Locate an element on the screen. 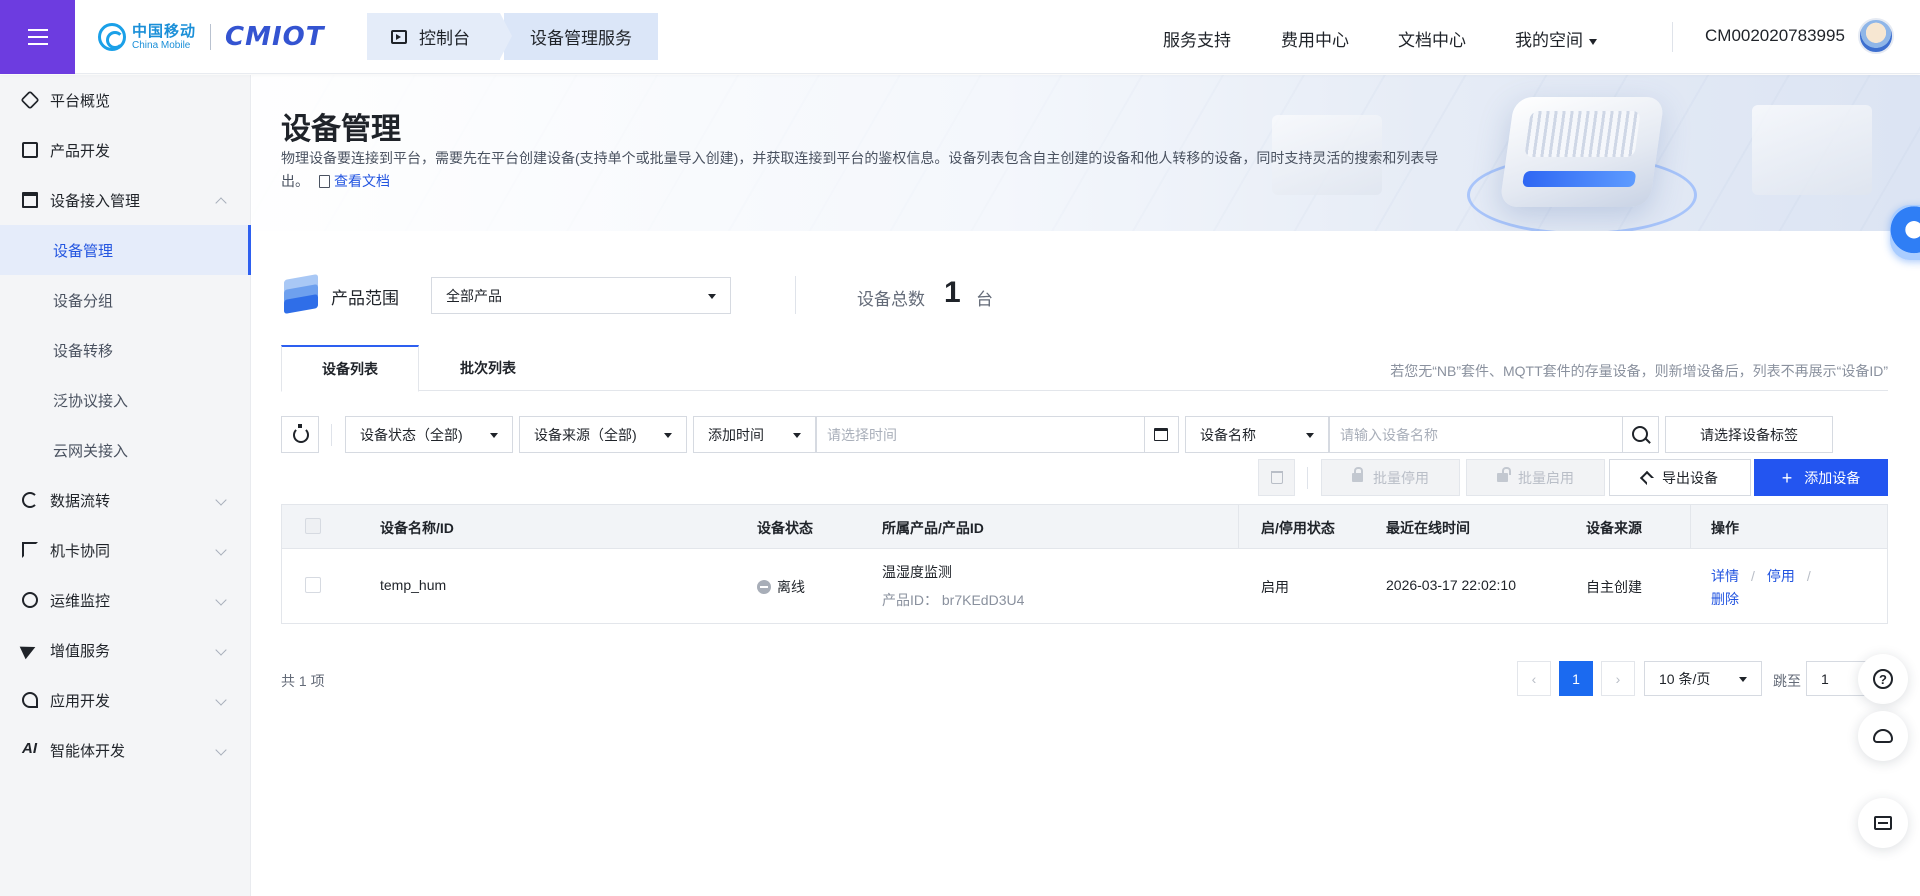  tab-device-list: 设备列表 is located at coordinates (350, 368).